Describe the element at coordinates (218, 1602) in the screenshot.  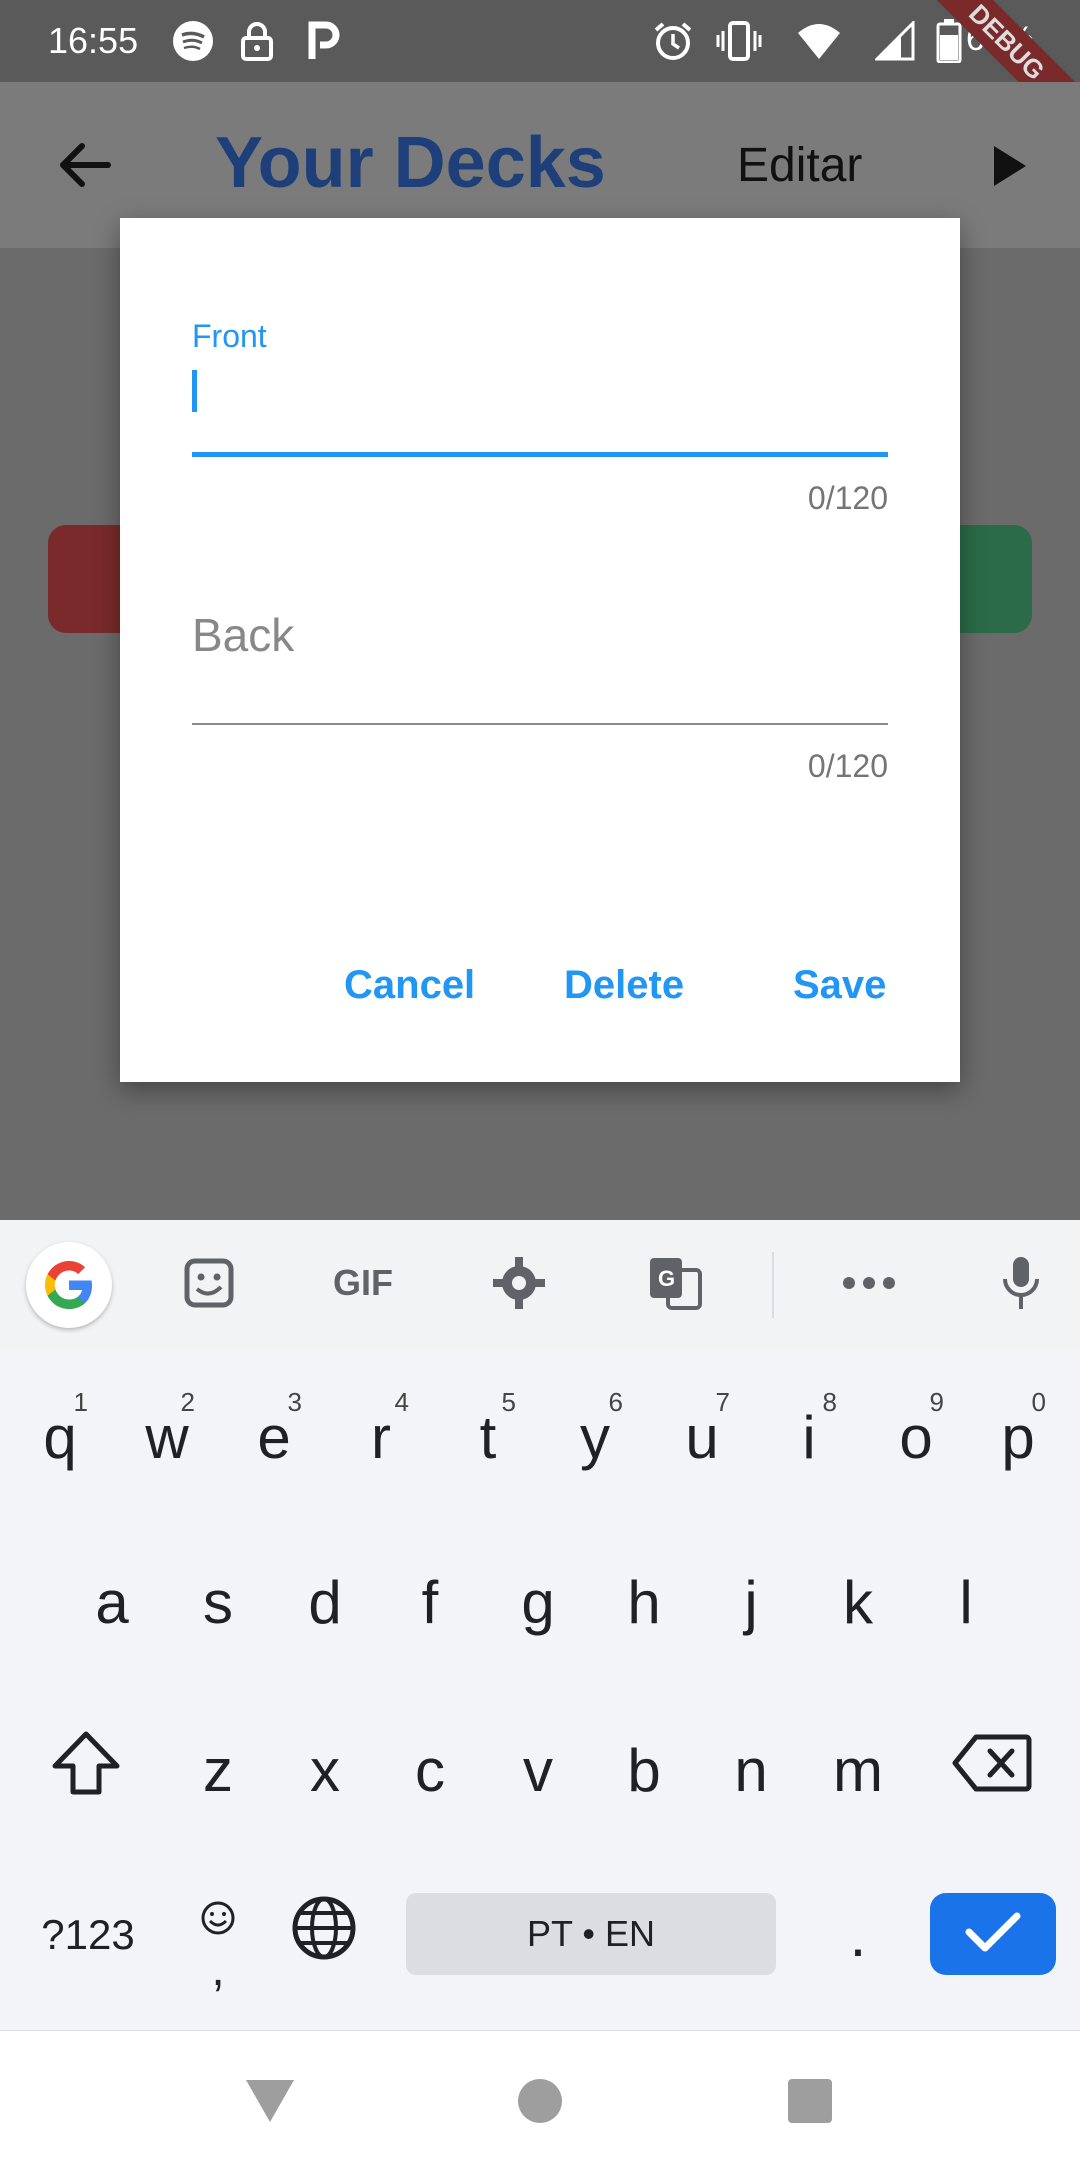
I see `key-s: s` at that location.